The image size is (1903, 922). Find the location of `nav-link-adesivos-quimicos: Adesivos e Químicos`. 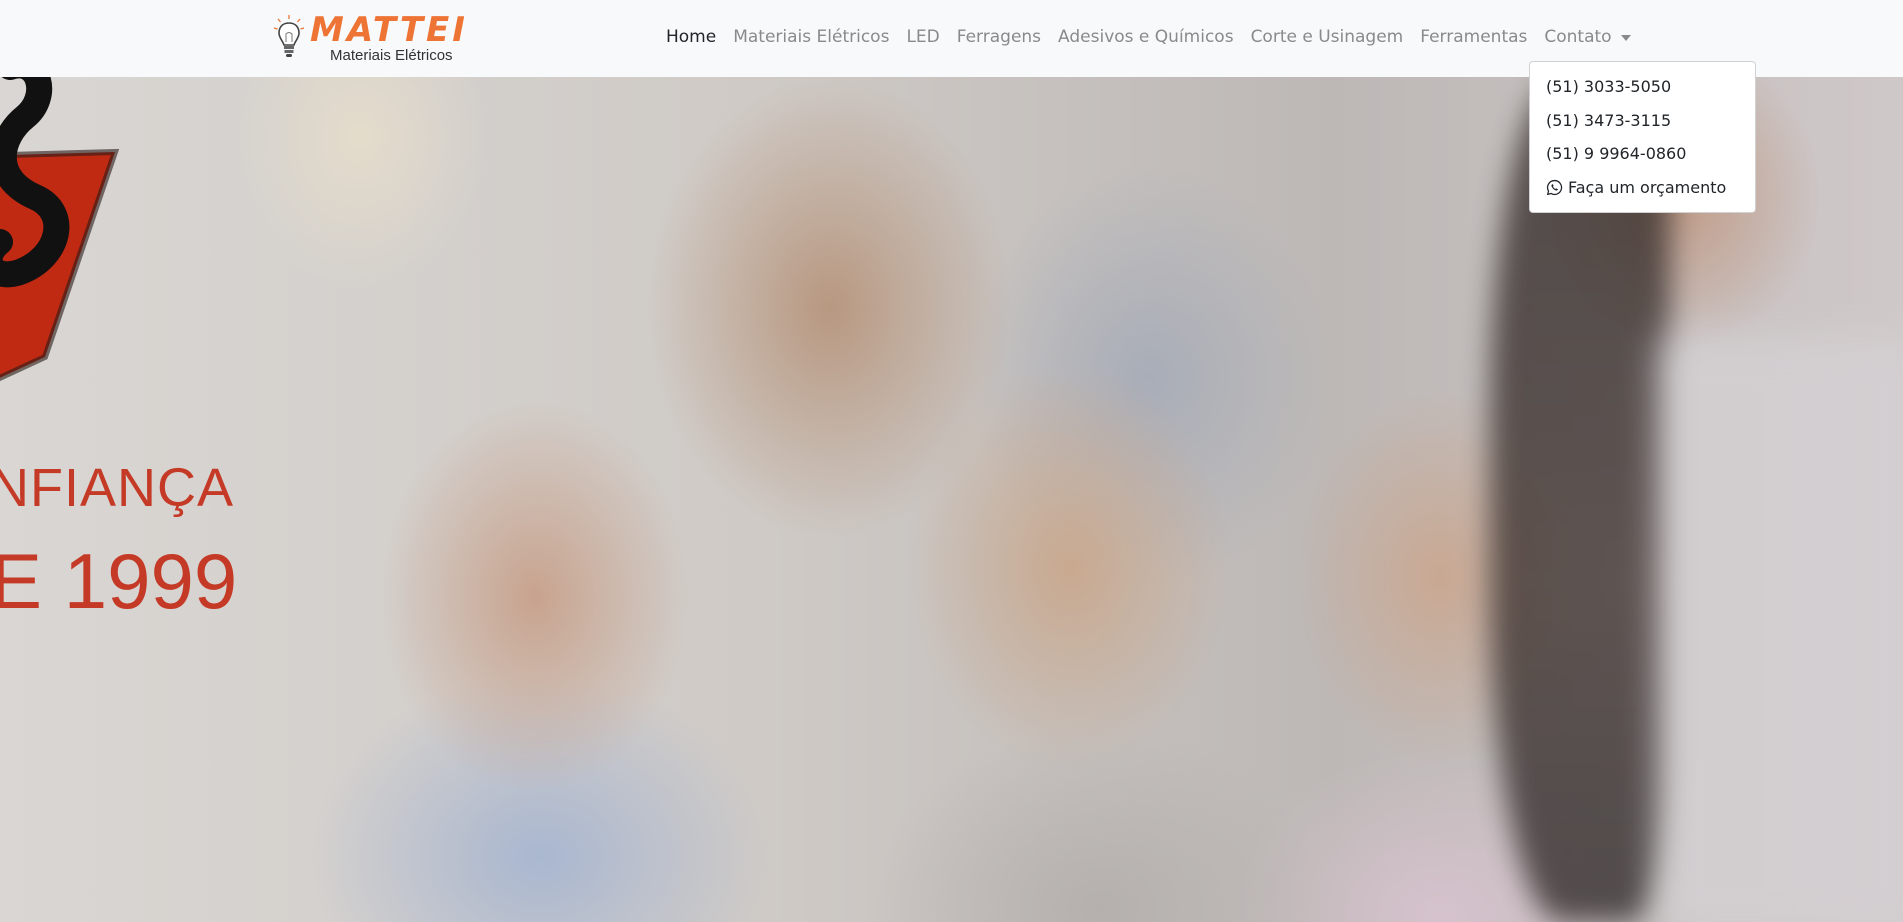

nav-link-adesivos-quimicos: Adesivos e Químicos is located at coordinates (1146, 37).